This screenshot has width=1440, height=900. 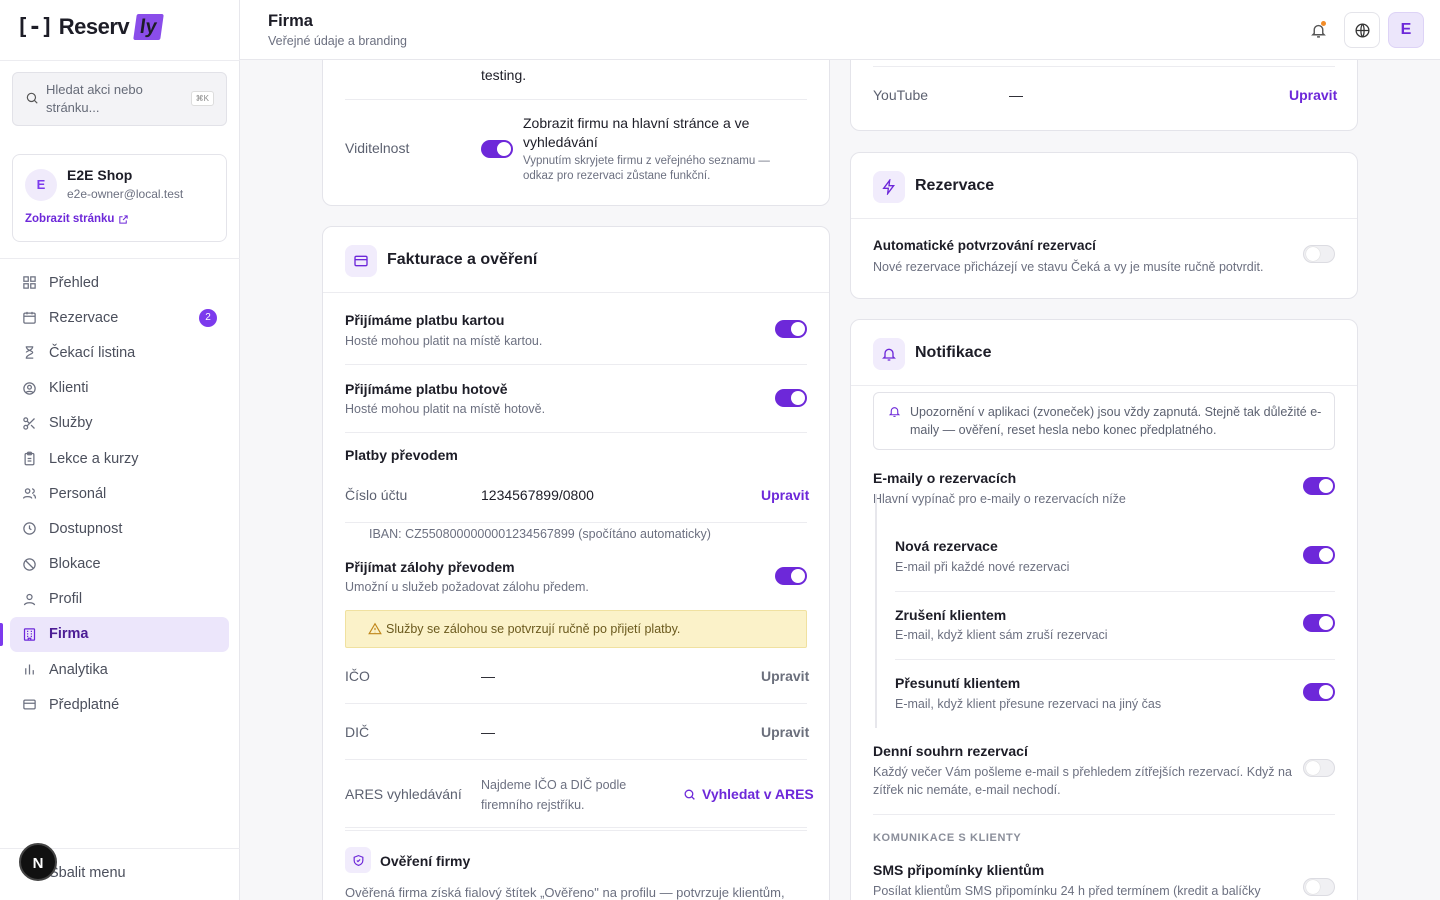 What do you see at coordinates (119, 528) in the screenshot?
I see `sidebar-item-dostupnost: Dostupnost` at bounding box center [119, 528].